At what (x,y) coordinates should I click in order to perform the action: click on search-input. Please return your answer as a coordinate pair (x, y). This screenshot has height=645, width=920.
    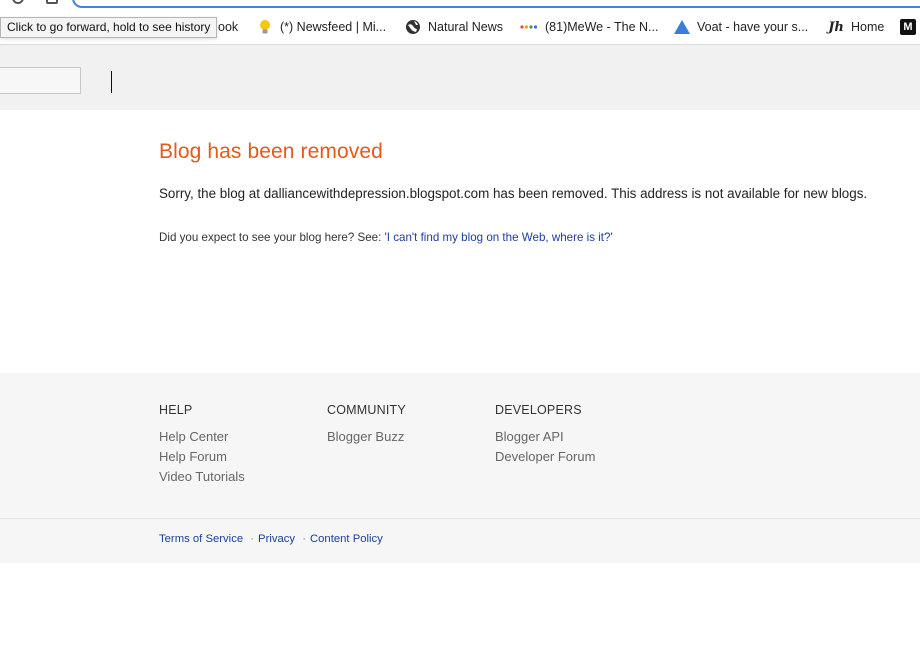
    Looking at the image, I should click on (40, 80).